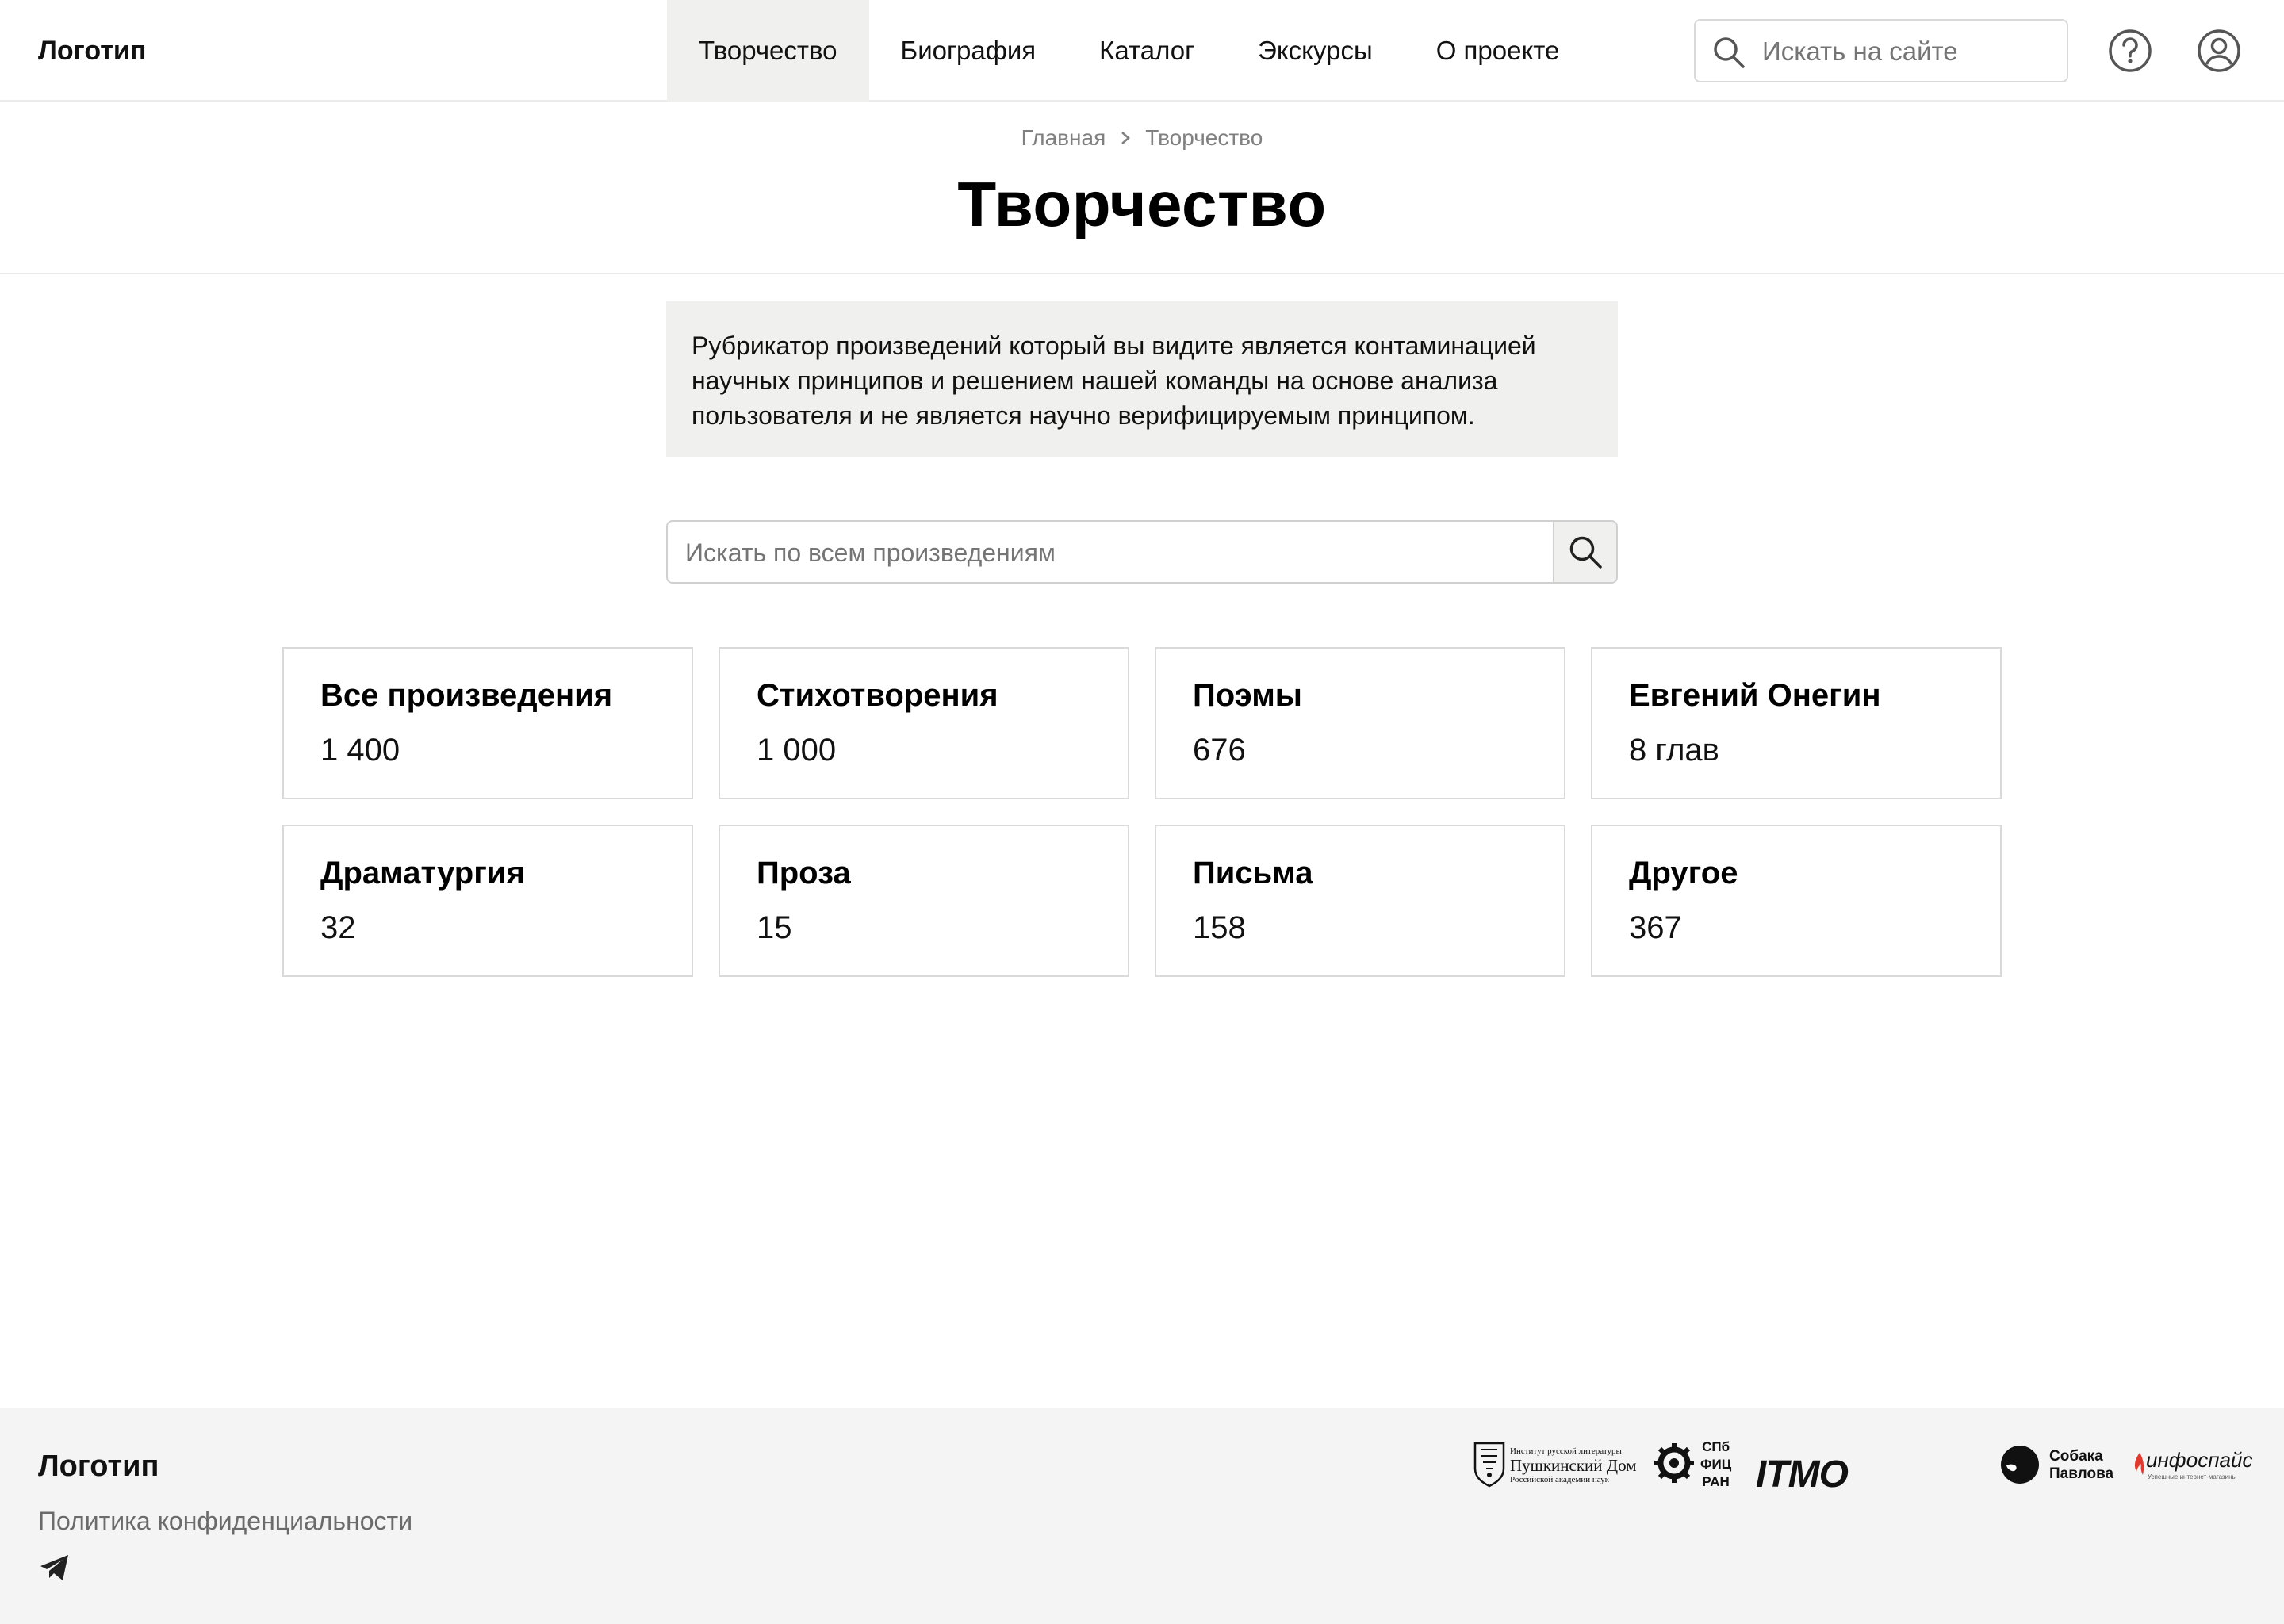  I want to click on card-title: Письма, so click(1253, 873).